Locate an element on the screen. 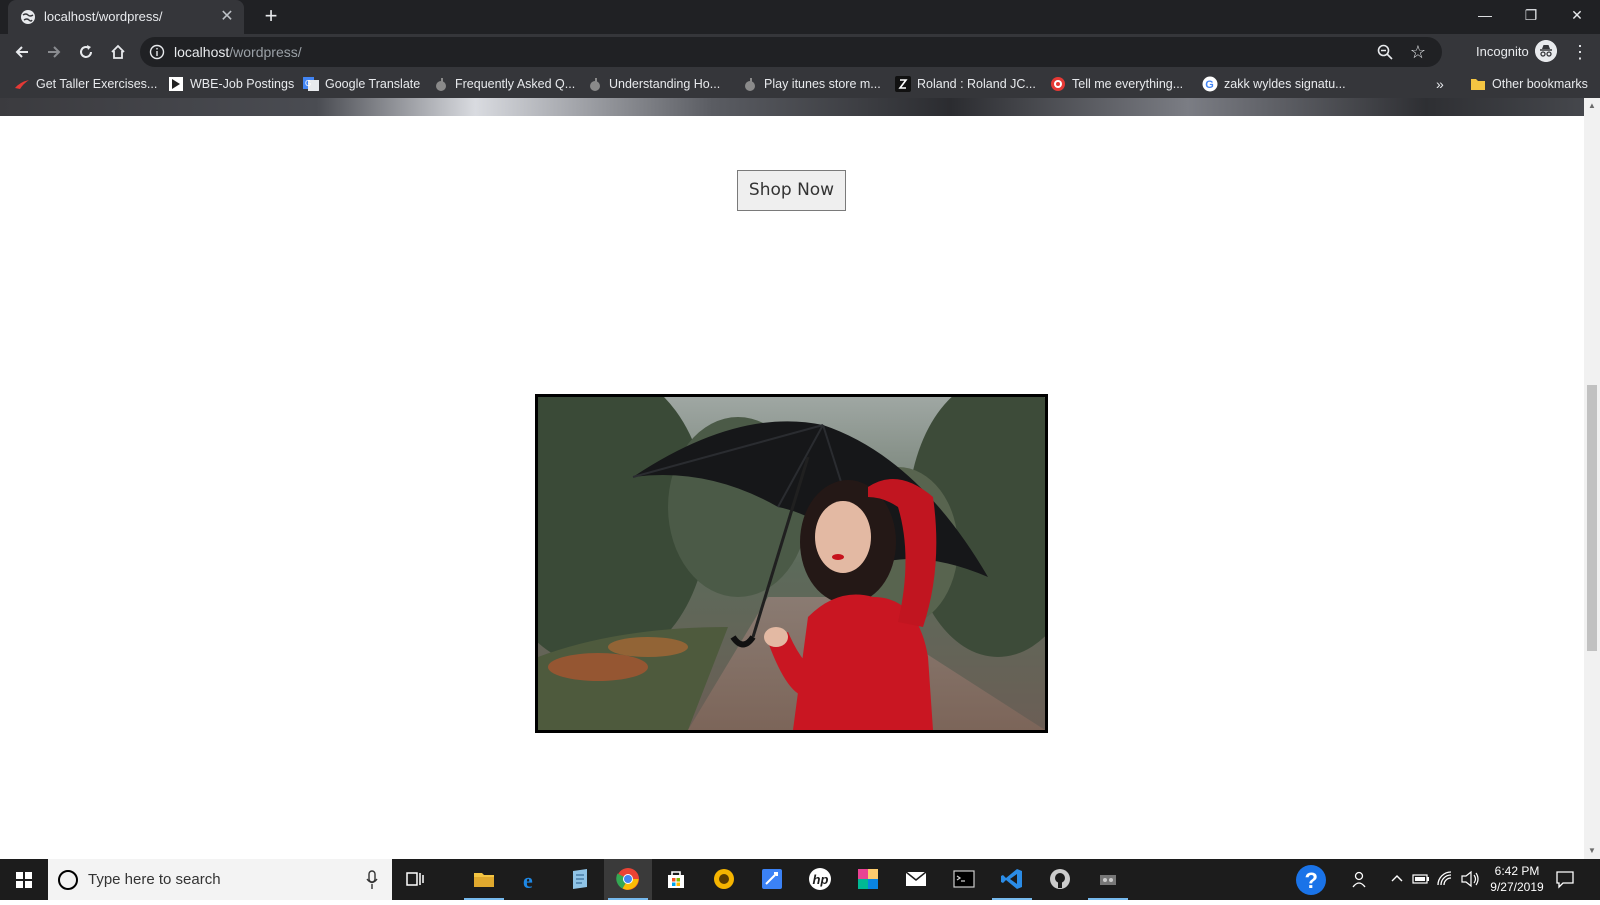 The height and width of the screenshot is (905, 1600). scroll-down-icon: ▼ is located at coordinates (1592, 851).